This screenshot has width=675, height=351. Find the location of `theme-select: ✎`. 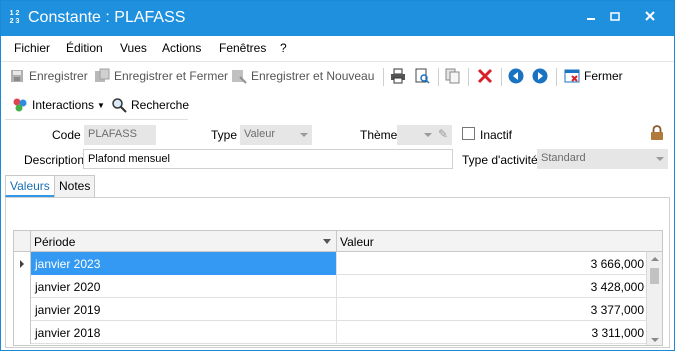

theme-select: ✎ is located at coordinates (424, 135).